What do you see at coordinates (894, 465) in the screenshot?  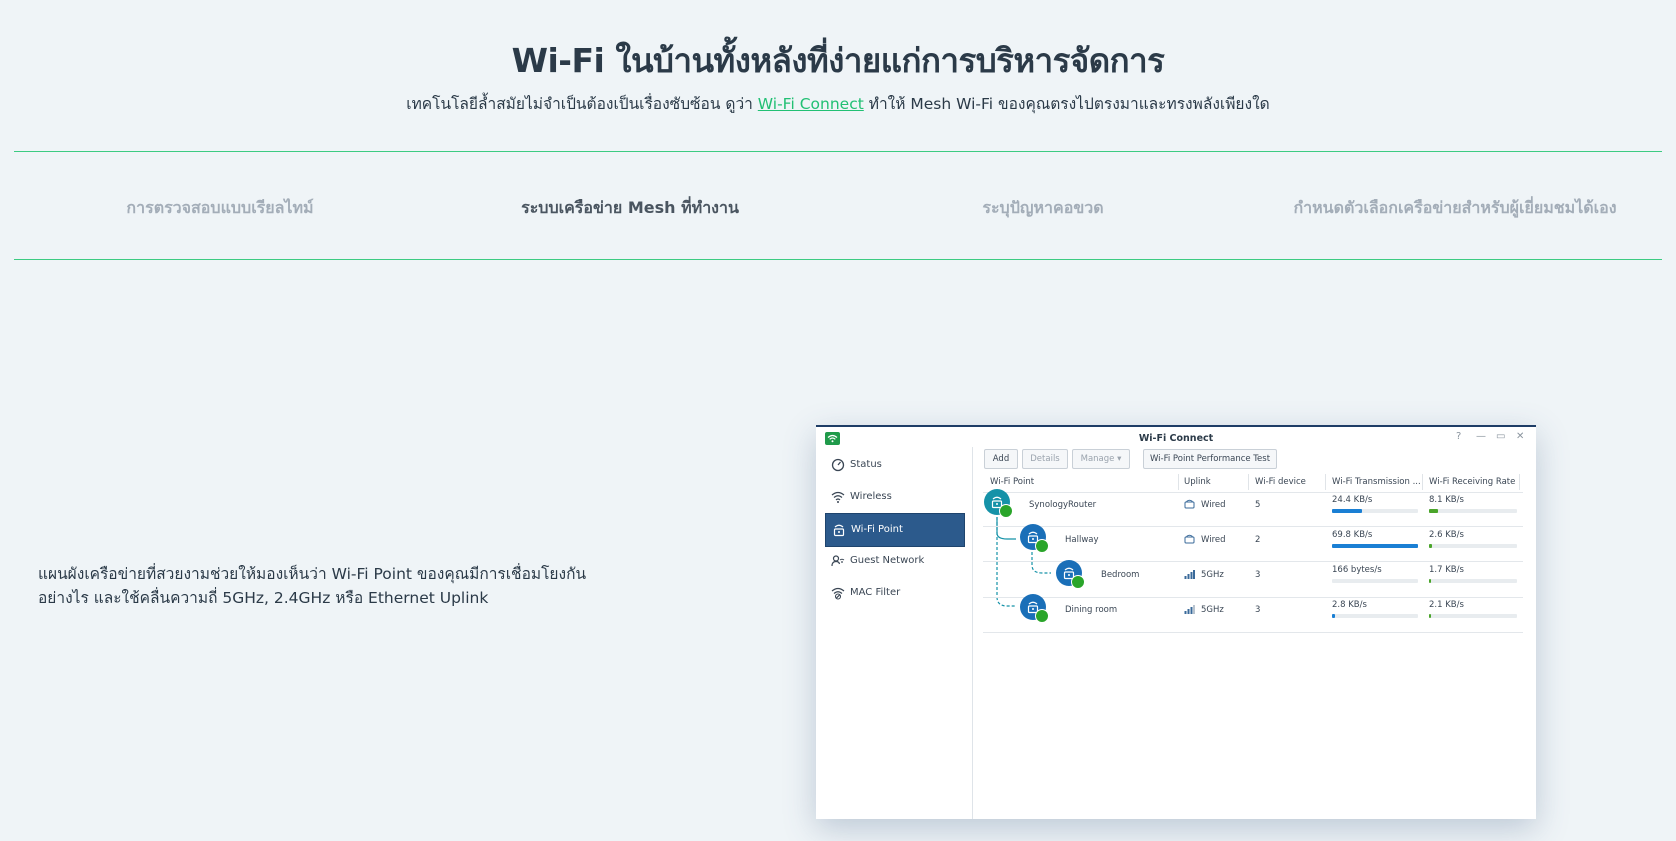 I see `sidebar-item-status: Status` at bounding box center [894, 465].